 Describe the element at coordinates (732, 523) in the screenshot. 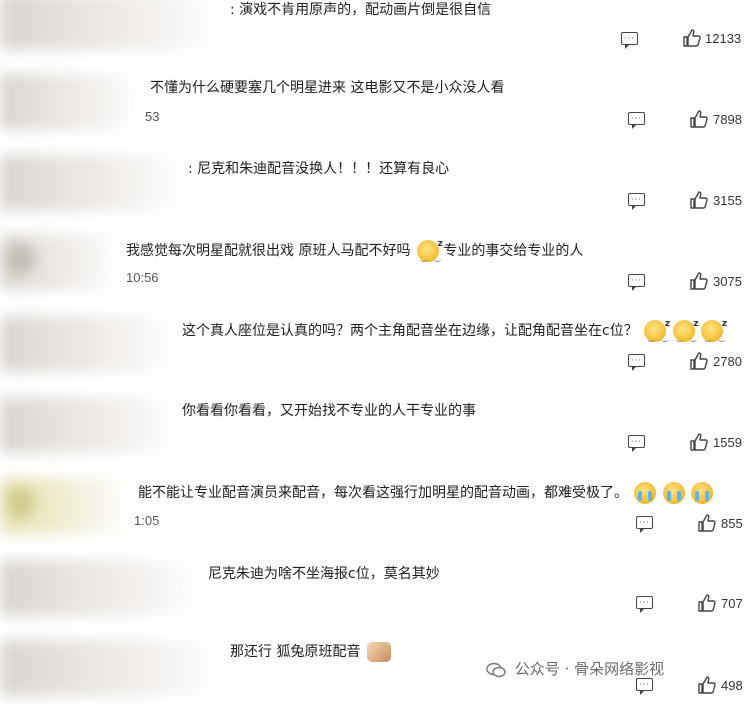

I see `like-count: 855` at that location.